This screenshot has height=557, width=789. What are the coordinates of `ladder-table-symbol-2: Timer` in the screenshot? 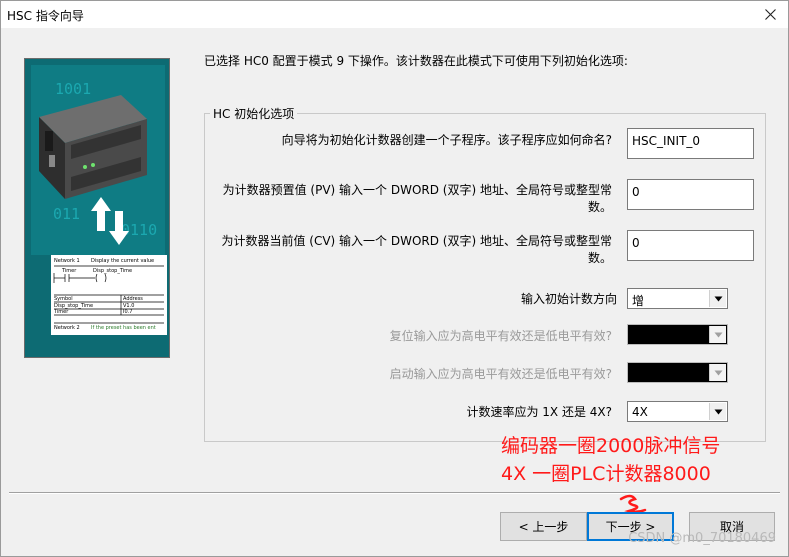 It's located at (61, 312).